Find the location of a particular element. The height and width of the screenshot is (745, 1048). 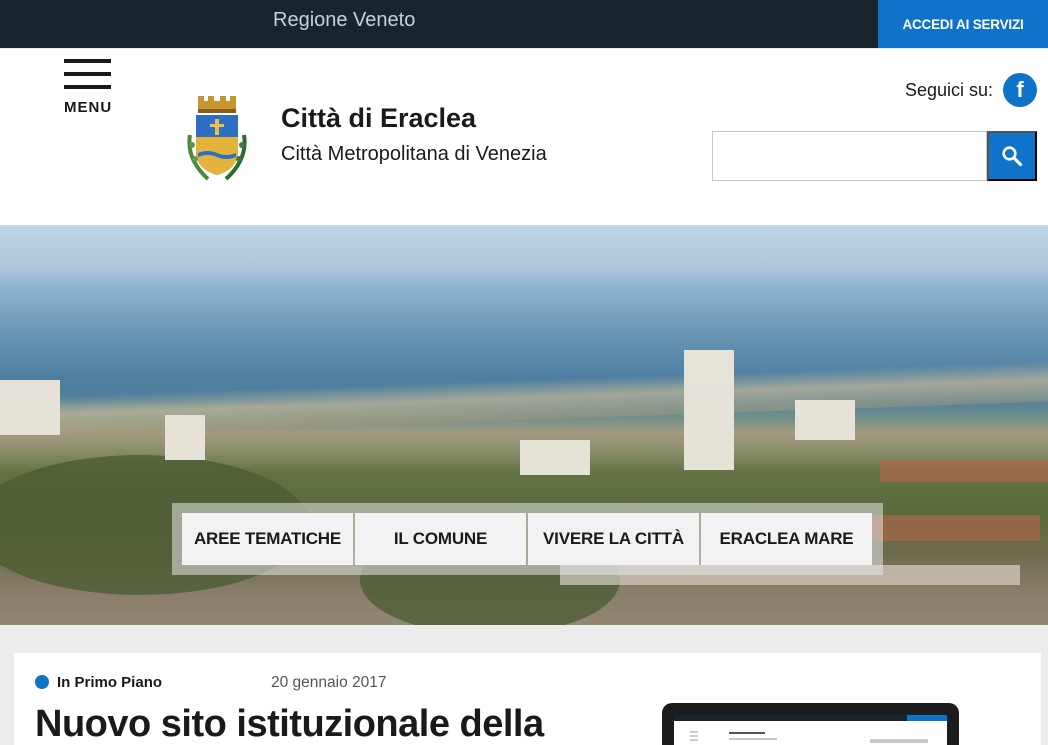

tablet-topbar is located at coordinates (810, 718).